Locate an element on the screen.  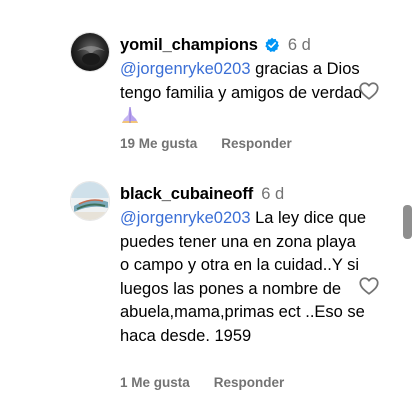
praying-hands-emoji is located at coordinates (130, 115).